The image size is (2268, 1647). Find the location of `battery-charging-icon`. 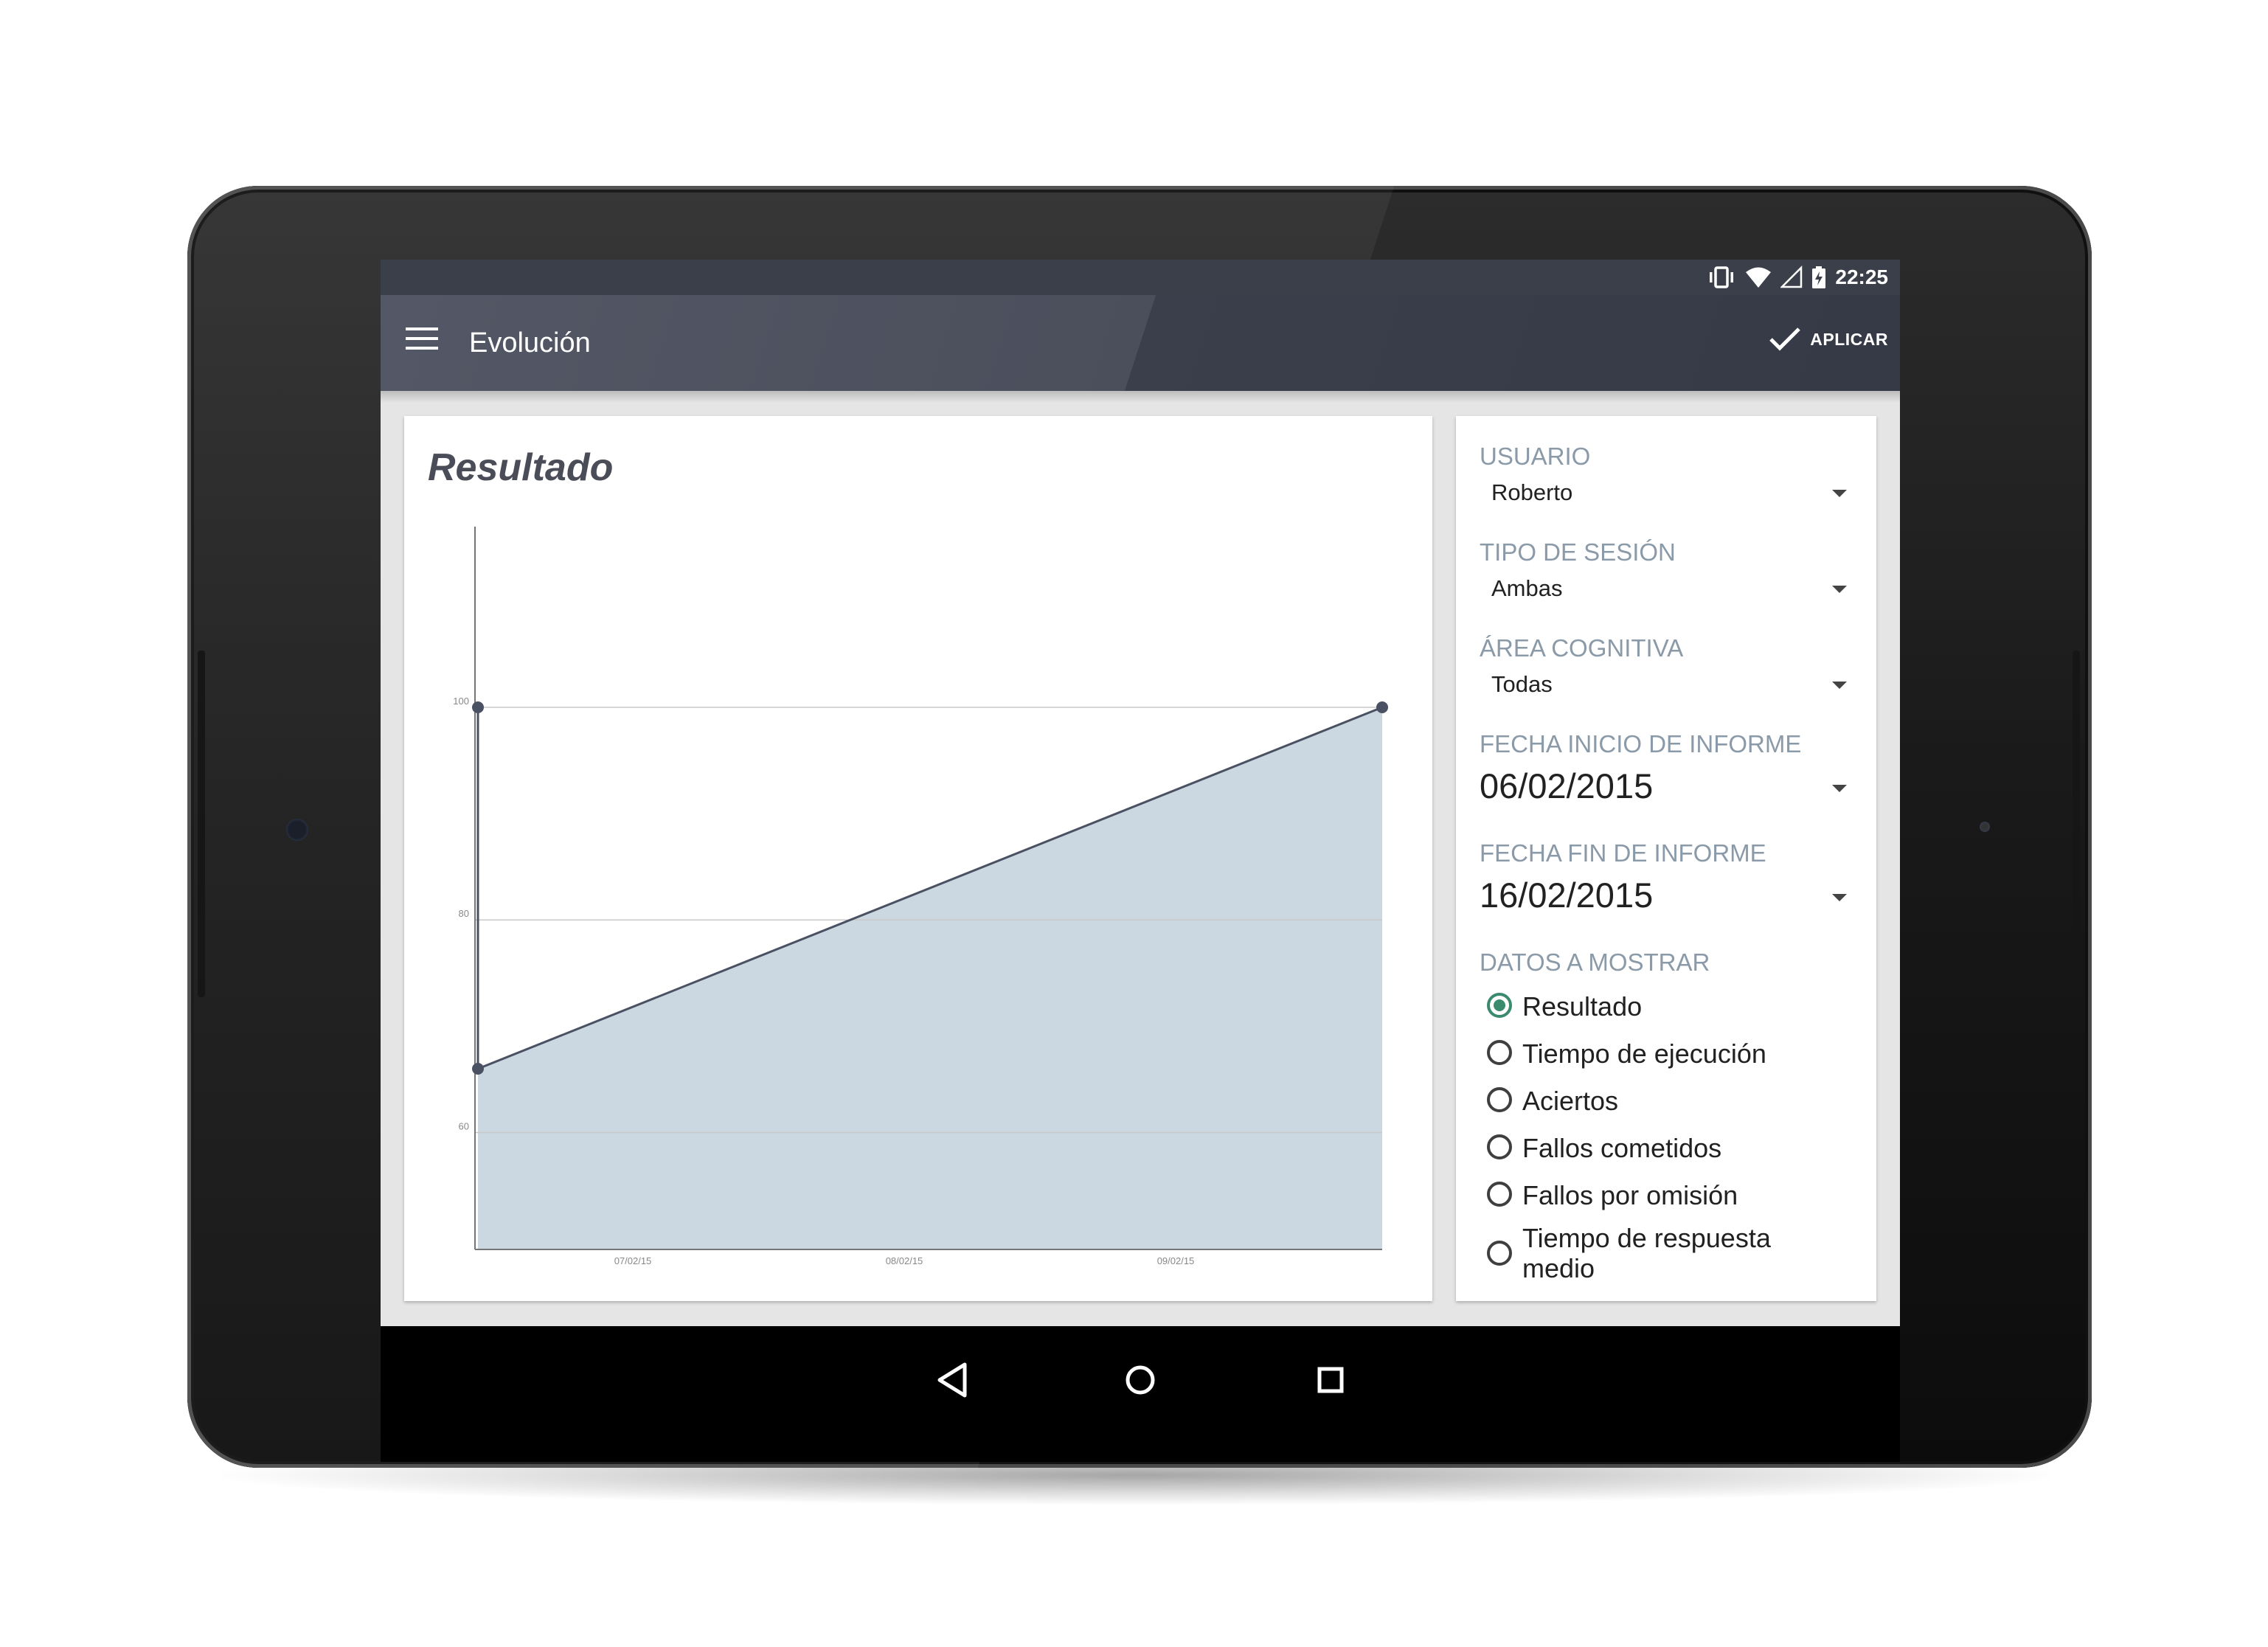

battery-charging-icon is located at coordinates (1819, 277).